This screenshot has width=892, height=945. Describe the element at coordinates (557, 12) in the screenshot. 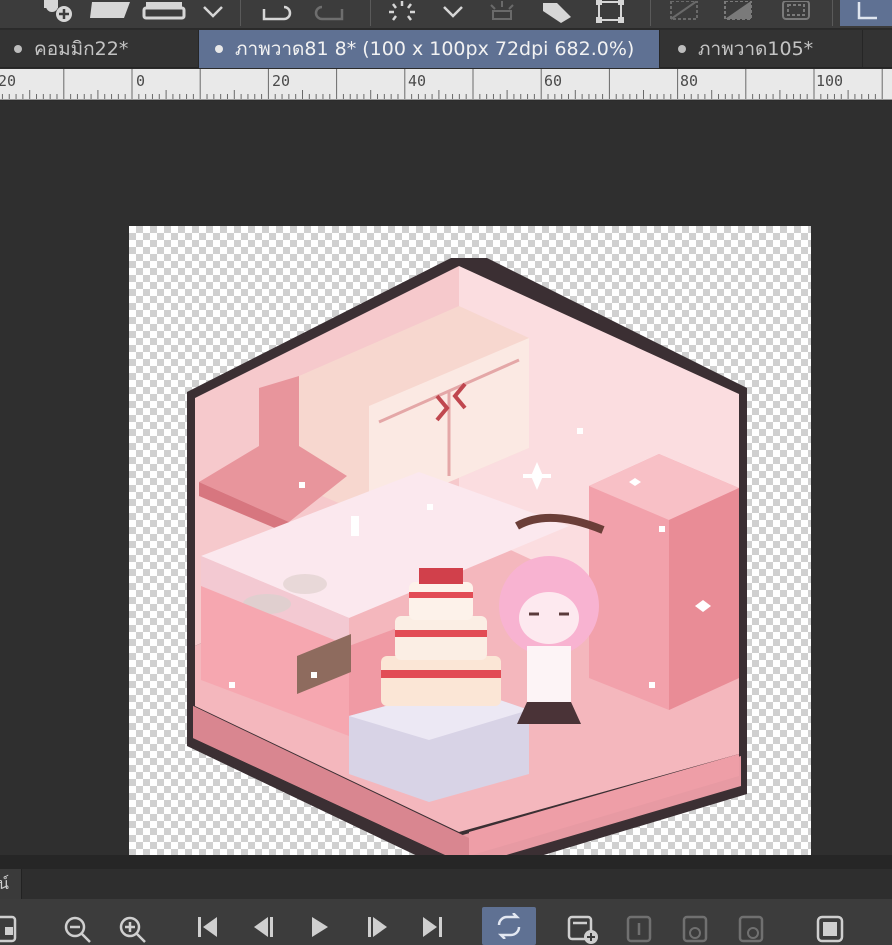

I see `fill-icon` at that location.